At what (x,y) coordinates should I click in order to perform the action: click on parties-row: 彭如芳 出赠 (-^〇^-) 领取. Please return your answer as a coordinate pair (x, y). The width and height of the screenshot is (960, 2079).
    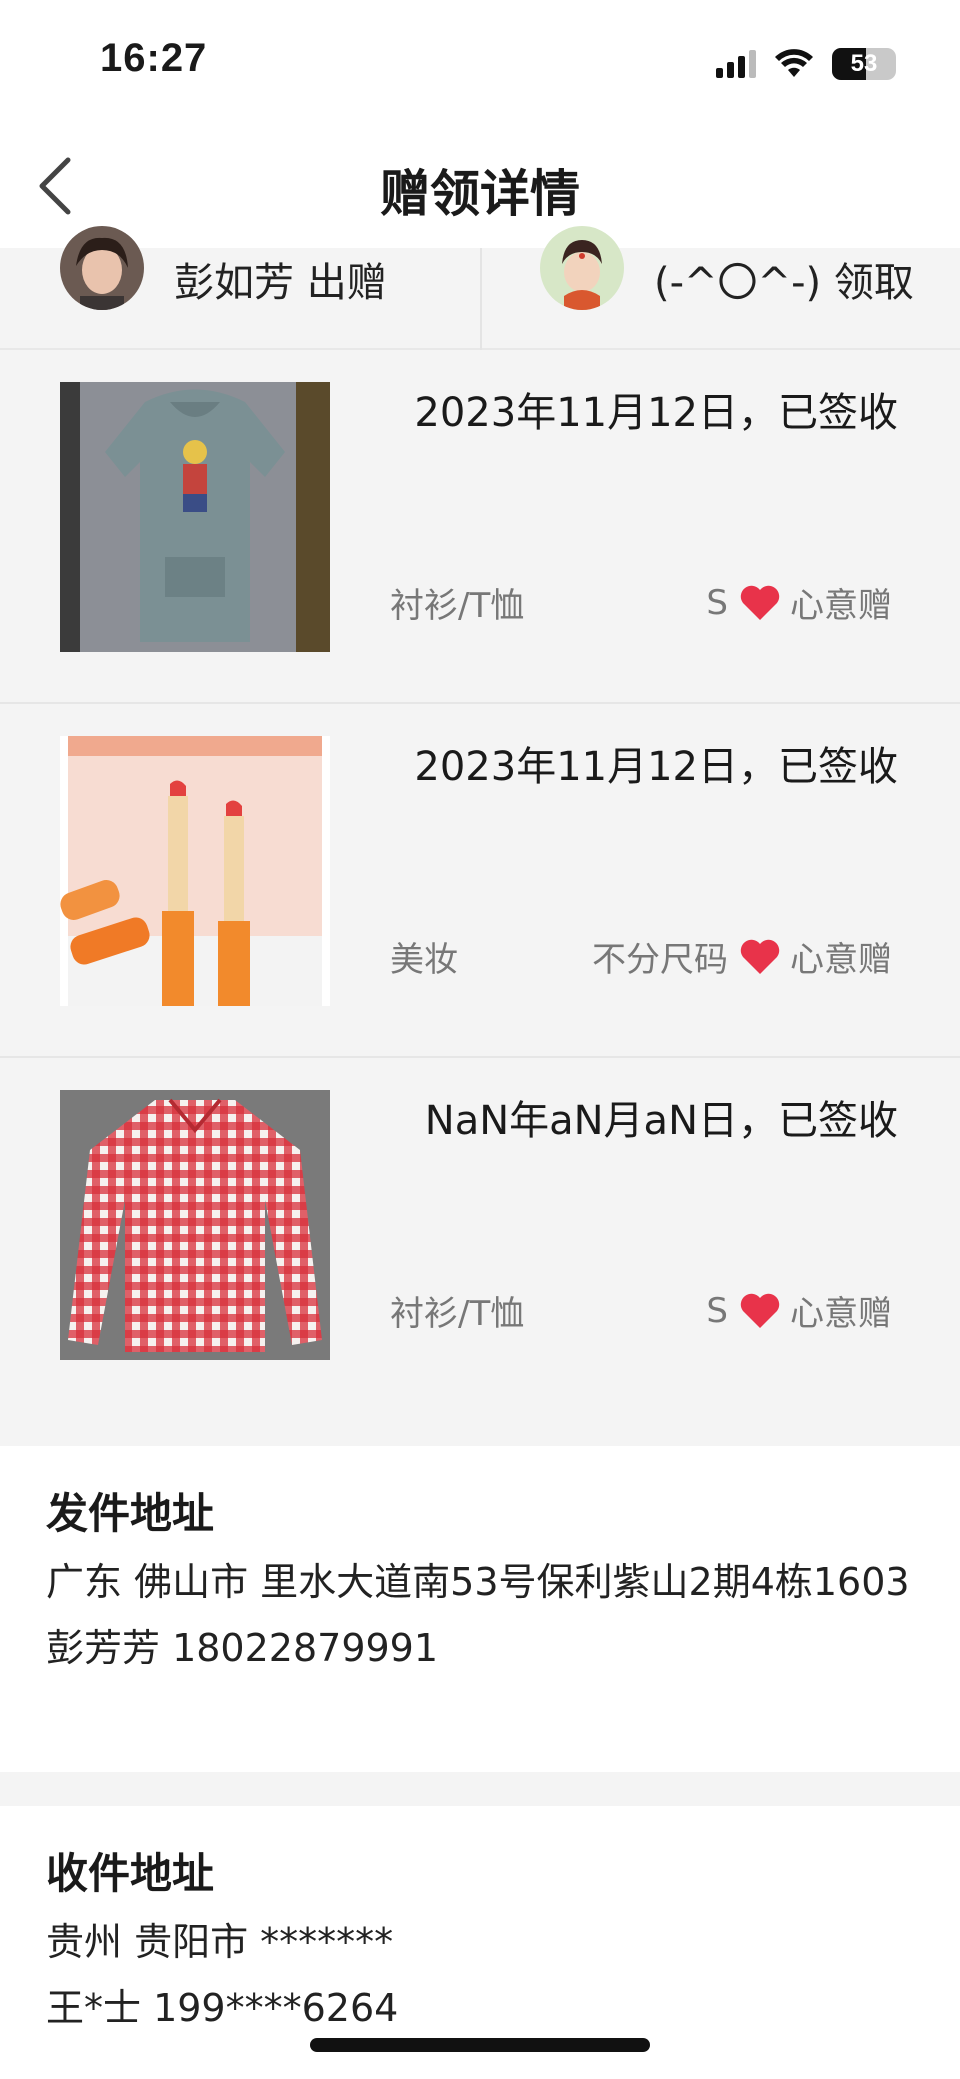
    Looking at the image, I should click on (480, 288).